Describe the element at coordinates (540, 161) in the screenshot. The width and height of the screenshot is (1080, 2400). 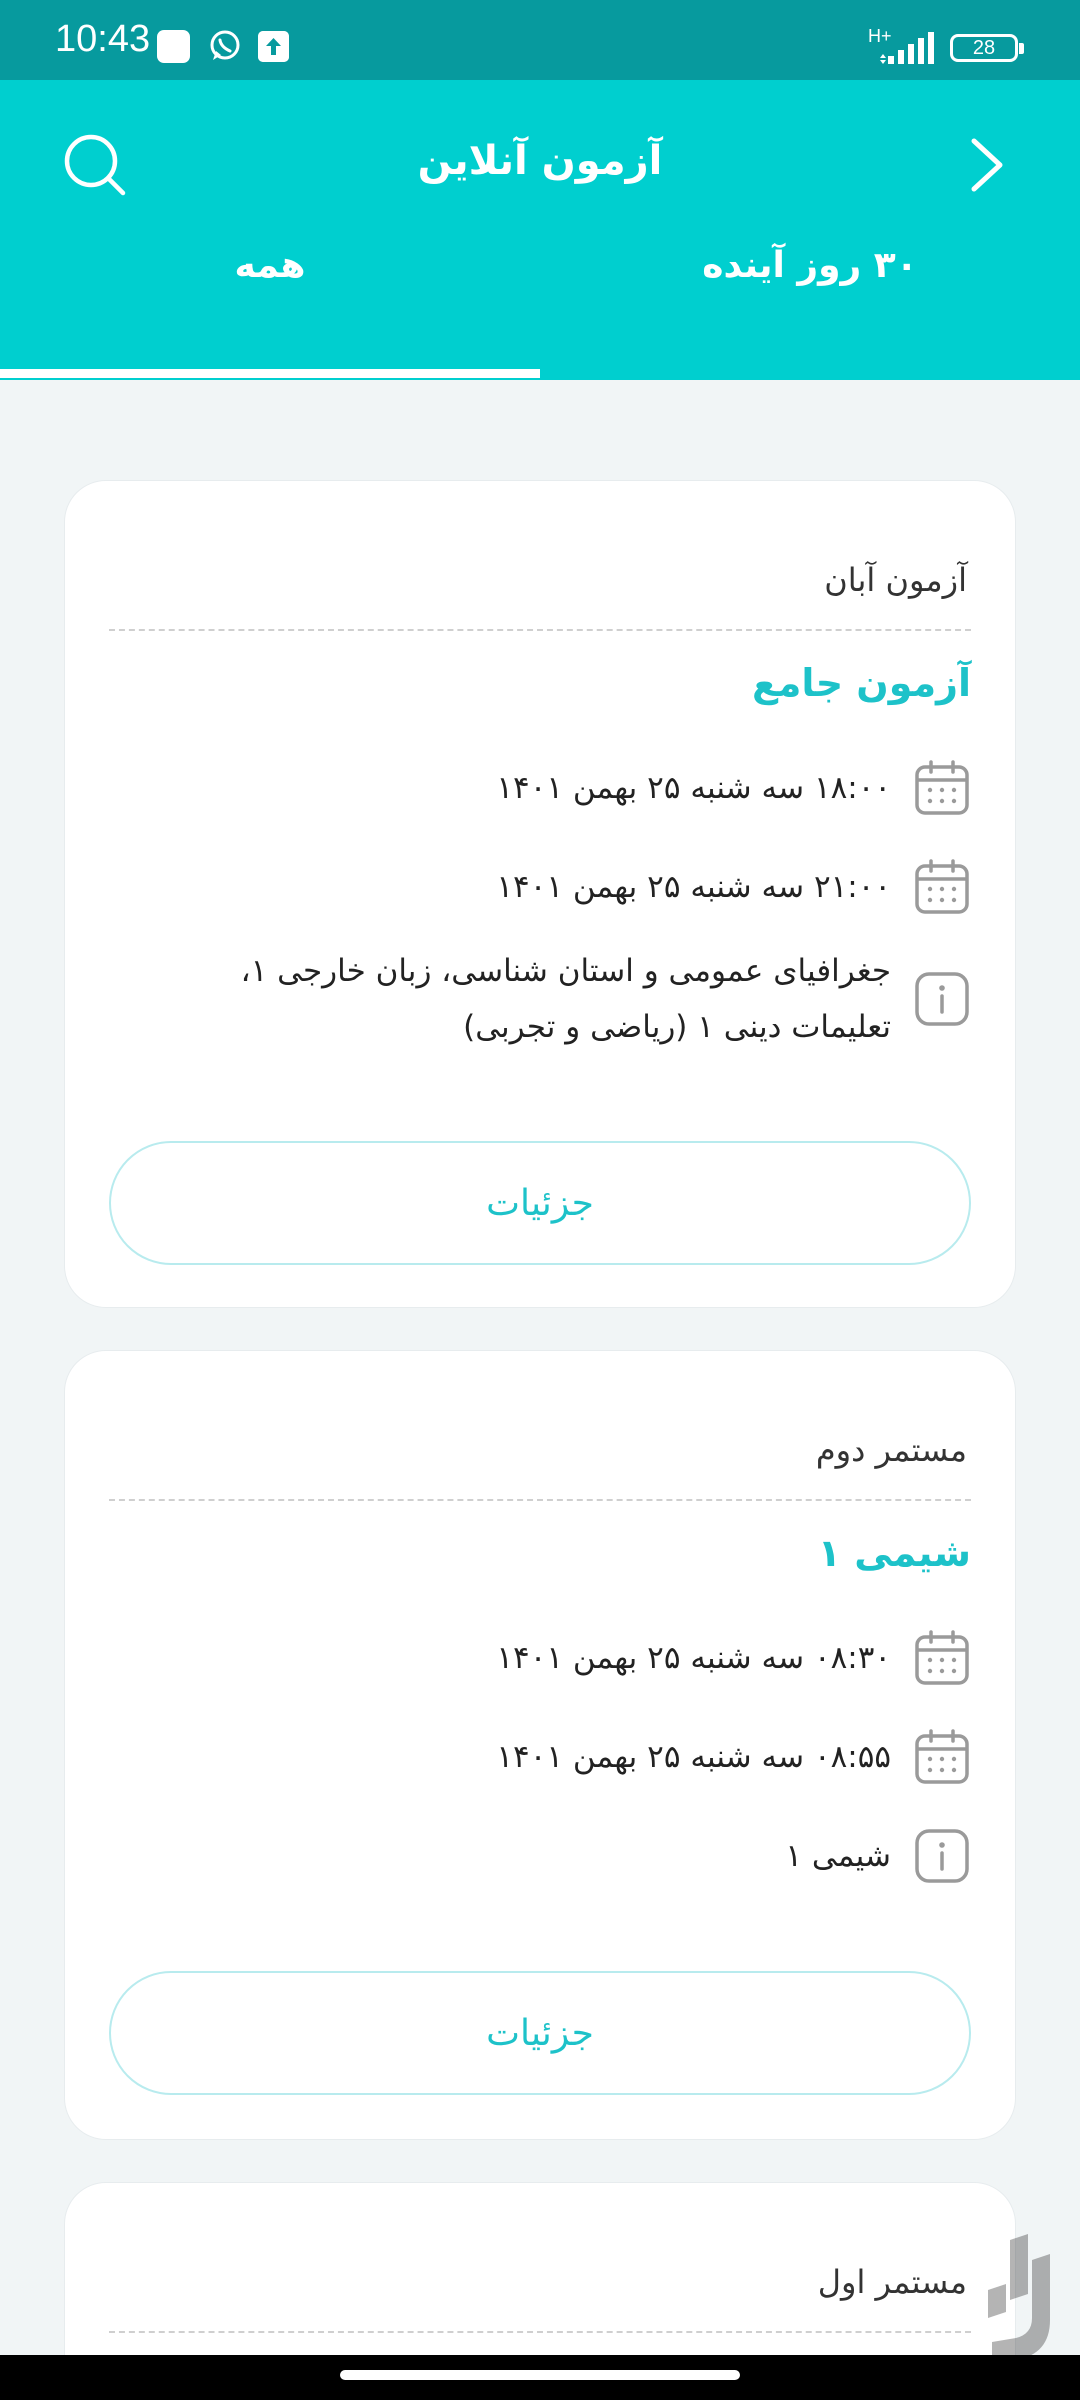
I see `page-title: آزمون آنلاین` at that location.